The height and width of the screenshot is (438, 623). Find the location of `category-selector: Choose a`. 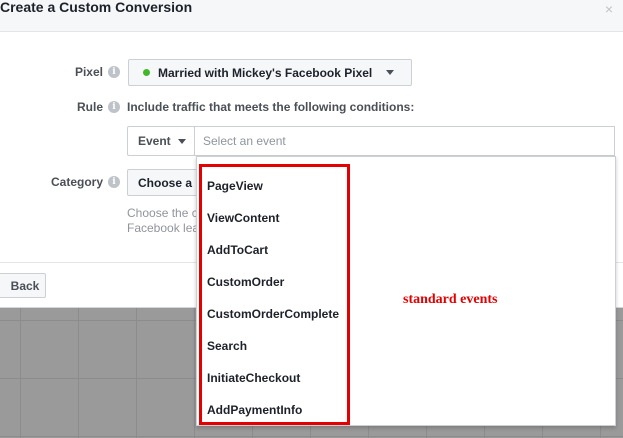

category-selector: Choose a is located at coordinates (167, 182).